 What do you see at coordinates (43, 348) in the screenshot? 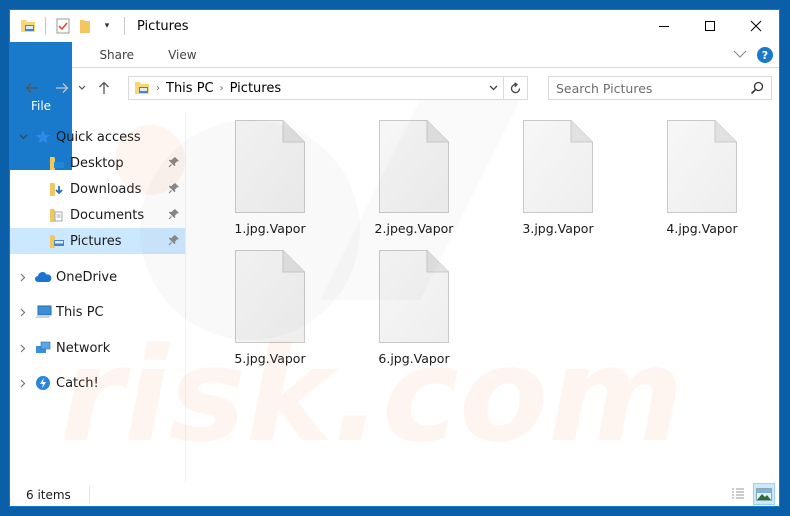
I see `network-icon` at bounding box center [43, 348].